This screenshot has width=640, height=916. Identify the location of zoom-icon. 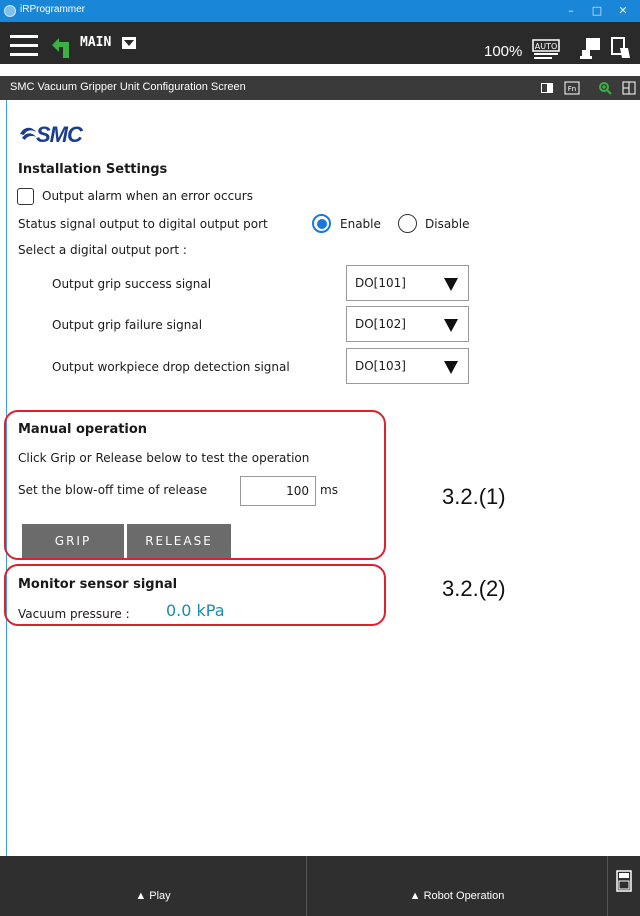
(605, 88).